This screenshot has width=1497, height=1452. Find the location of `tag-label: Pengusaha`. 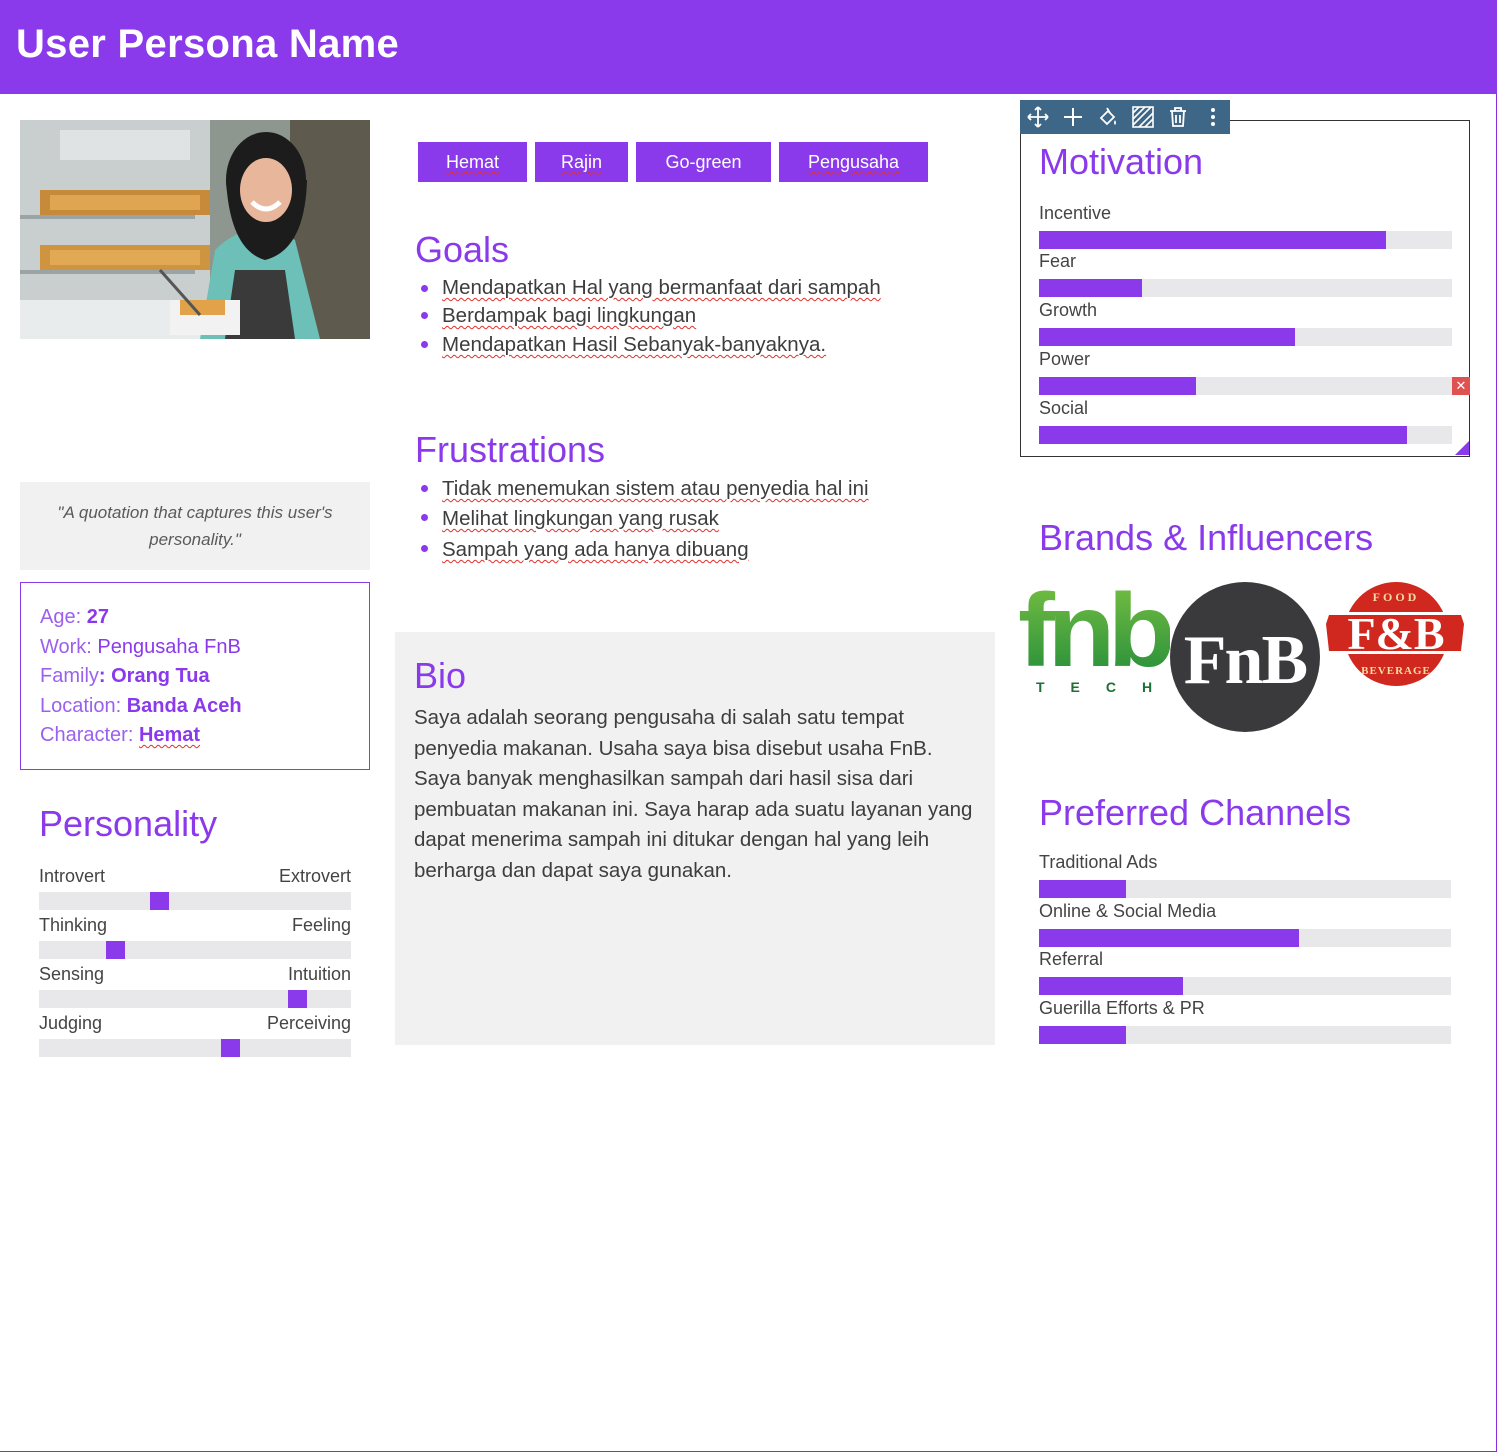

tag-label: Pengusaha is located at coordinates (853, 161).